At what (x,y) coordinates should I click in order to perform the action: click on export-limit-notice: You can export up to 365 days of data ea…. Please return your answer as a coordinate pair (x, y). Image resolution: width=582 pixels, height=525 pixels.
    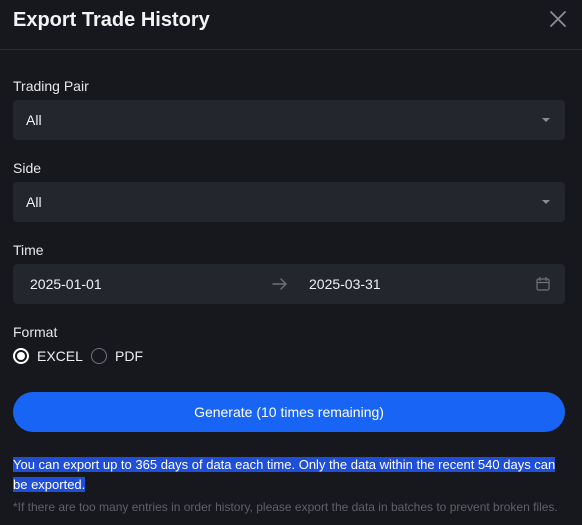
    Looking at the image, I should click on (289, 475).